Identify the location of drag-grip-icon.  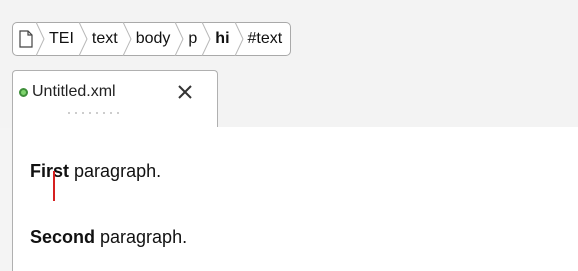
(93, 113).